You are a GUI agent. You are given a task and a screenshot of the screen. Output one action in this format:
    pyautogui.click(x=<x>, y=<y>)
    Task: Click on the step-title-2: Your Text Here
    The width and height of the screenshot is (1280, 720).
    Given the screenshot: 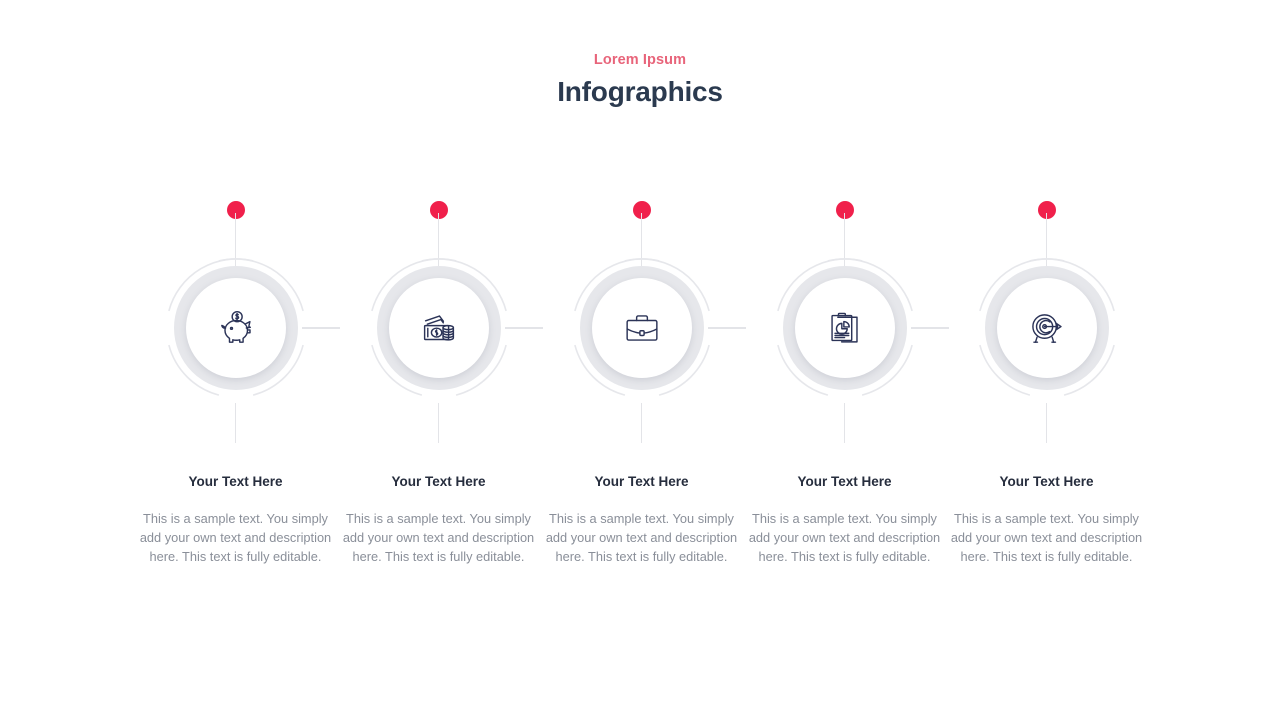 What is the action you would take?
    pyautogui.click(x=438, y=481)
    